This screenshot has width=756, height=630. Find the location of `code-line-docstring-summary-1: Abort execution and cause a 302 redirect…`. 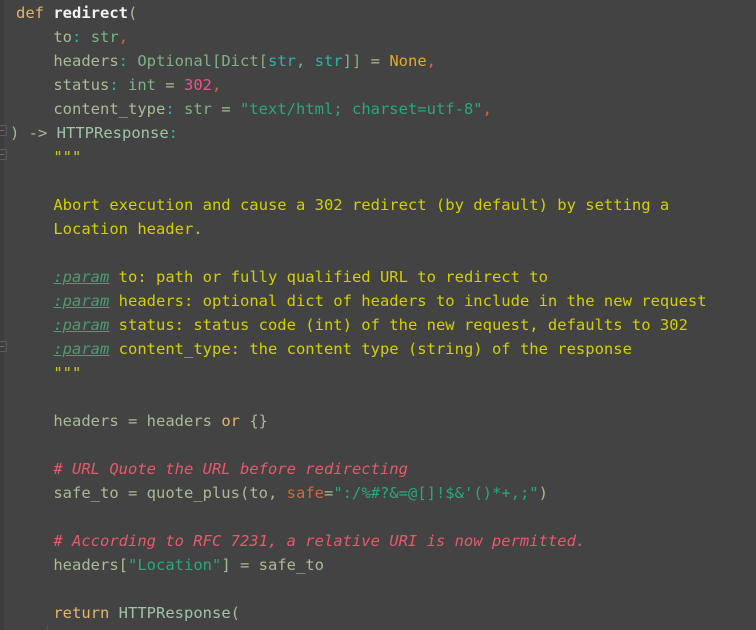

code-line-docstring-summary-1: Abort execution and cause a 302 redirect… is located at coordinates (378, 205).